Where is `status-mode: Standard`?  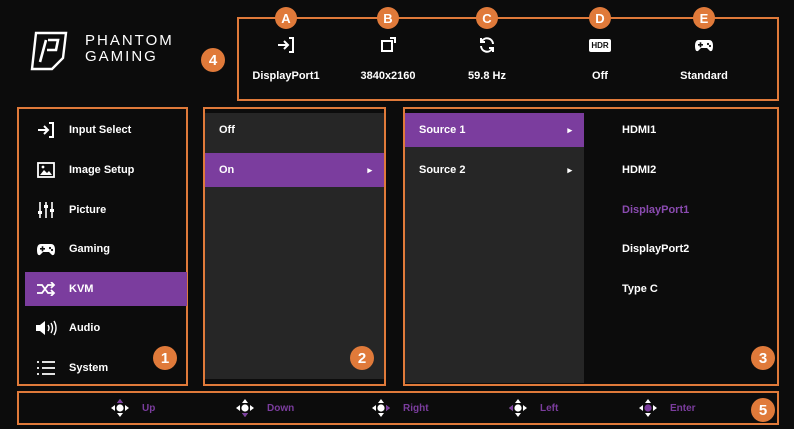
status-mode: Standard is located at coordinates (704, 56).